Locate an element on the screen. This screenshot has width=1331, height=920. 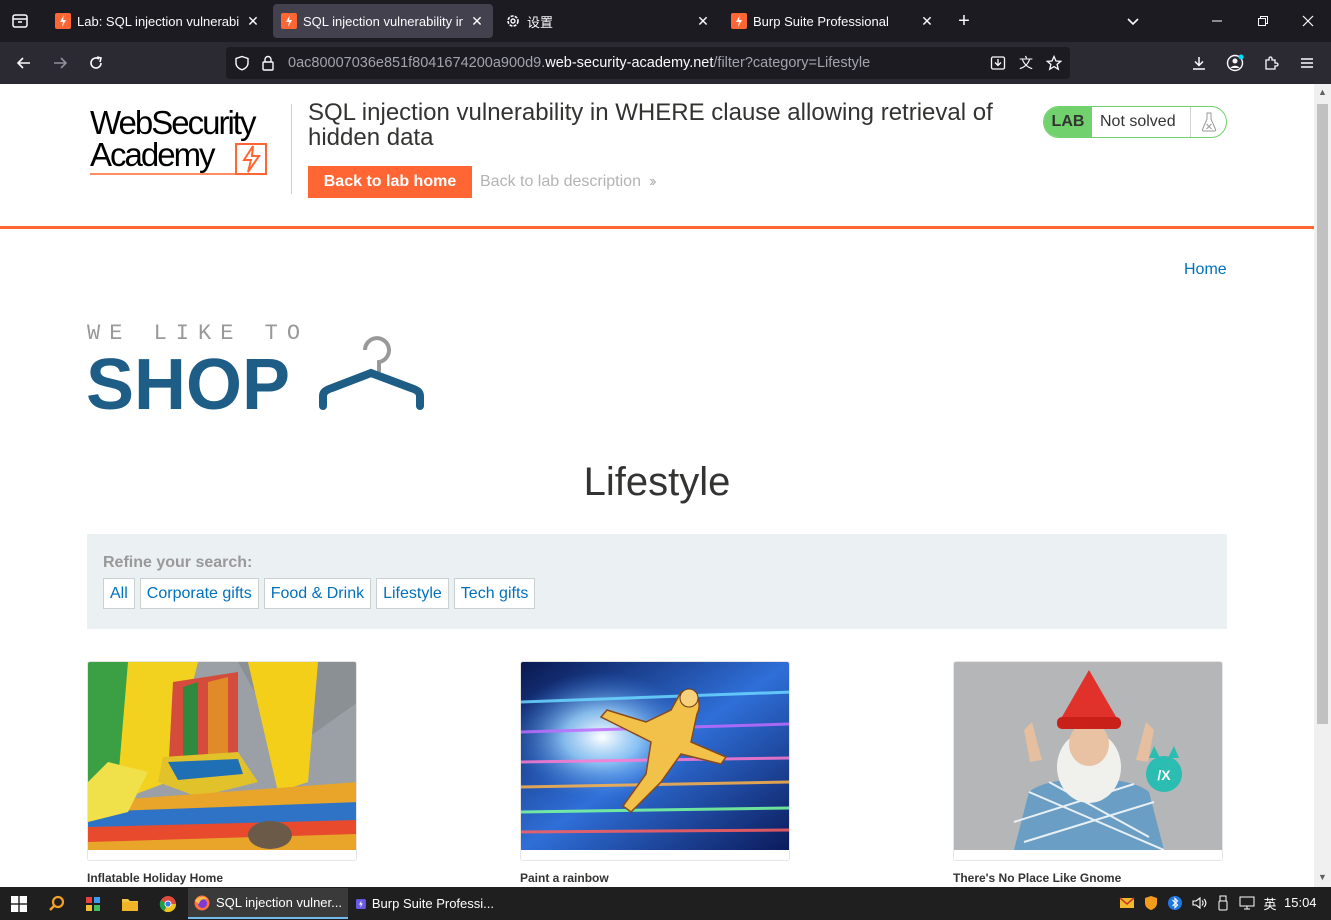
tab-title: 设置 is located at coordinates (540, 22).